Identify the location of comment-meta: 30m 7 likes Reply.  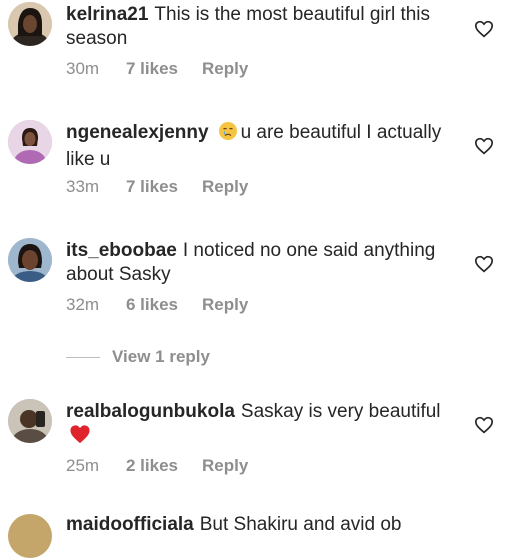
(157, 69).